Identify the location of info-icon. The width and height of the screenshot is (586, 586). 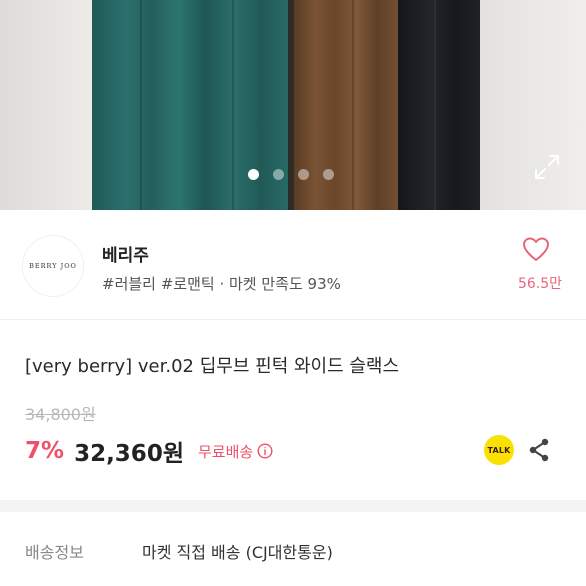
(265, 451).